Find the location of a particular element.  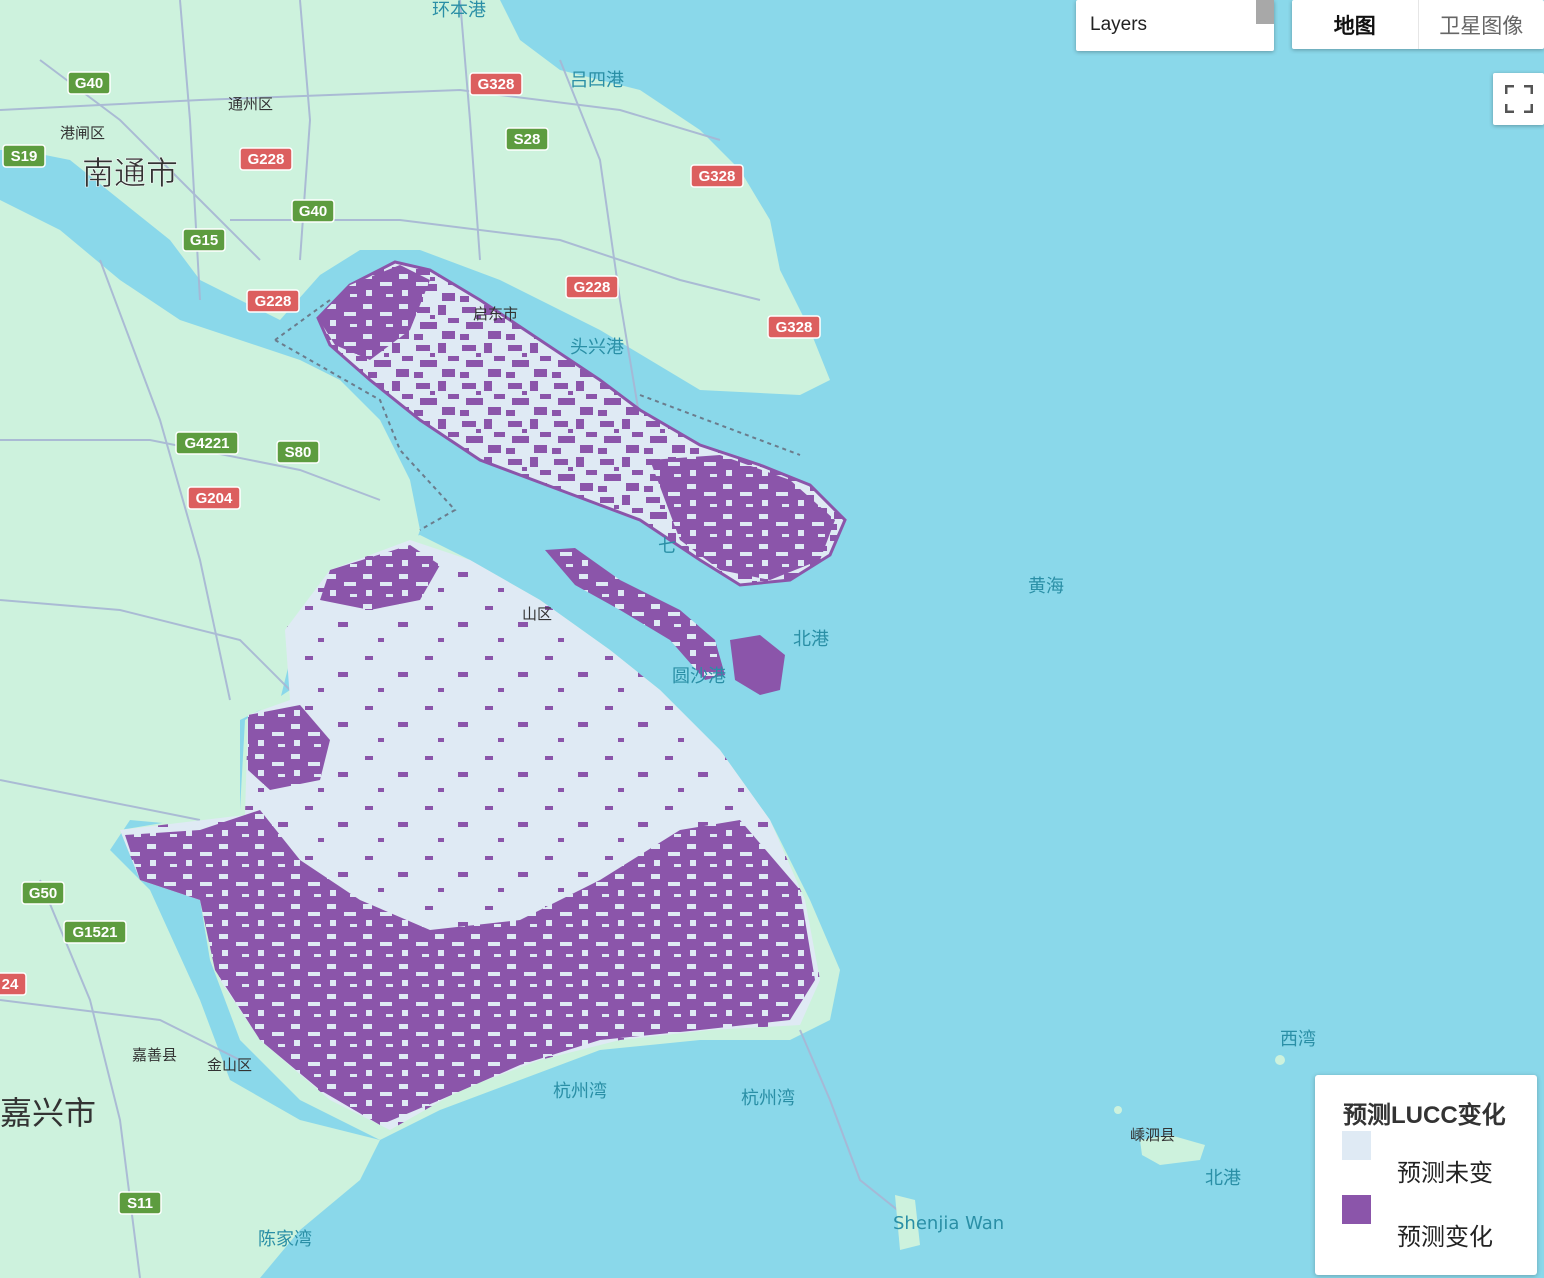

road-shield-edge24: 24 is located at coordinates (13, 984).